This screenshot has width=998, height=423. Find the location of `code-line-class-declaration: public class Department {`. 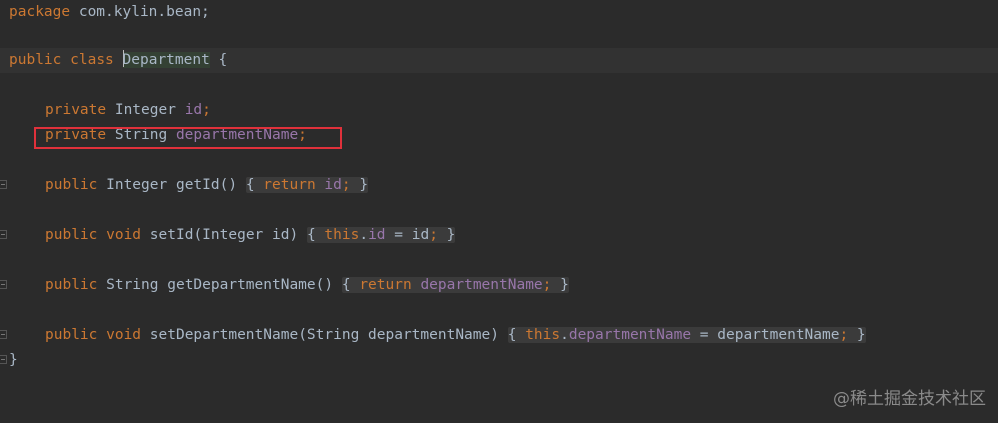

code-line-class-declaration: public class Department { is located at coordinates (499, 60).